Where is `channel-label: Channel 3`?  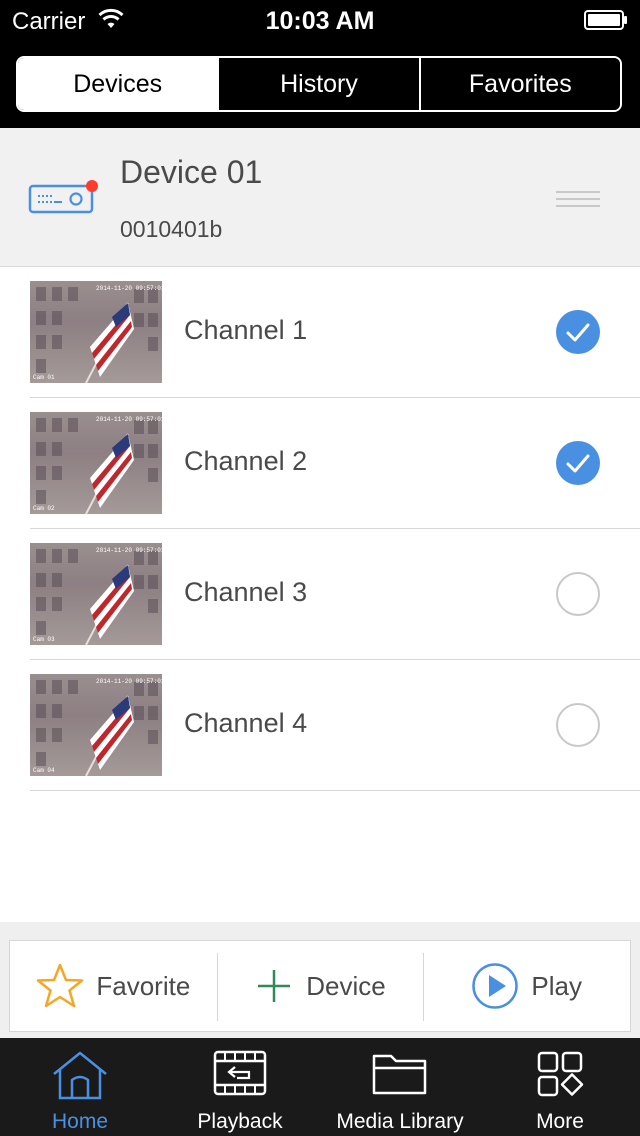
channel-label: Channel 3 is located at coordinates (246, 592).